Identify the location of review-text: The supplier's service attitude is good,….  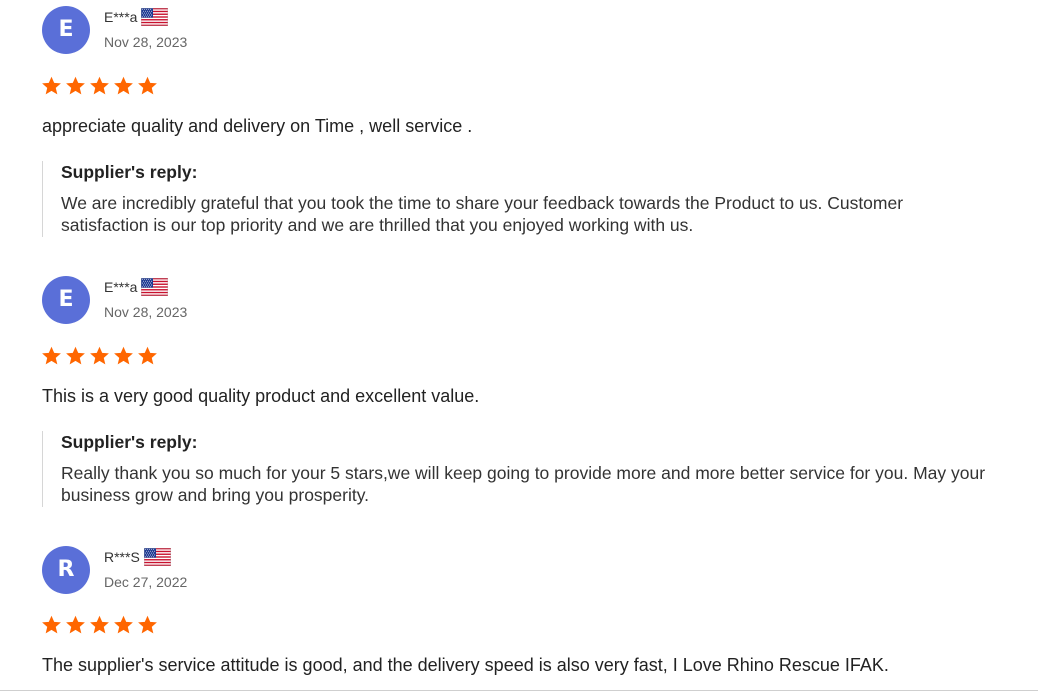
(465, 665).